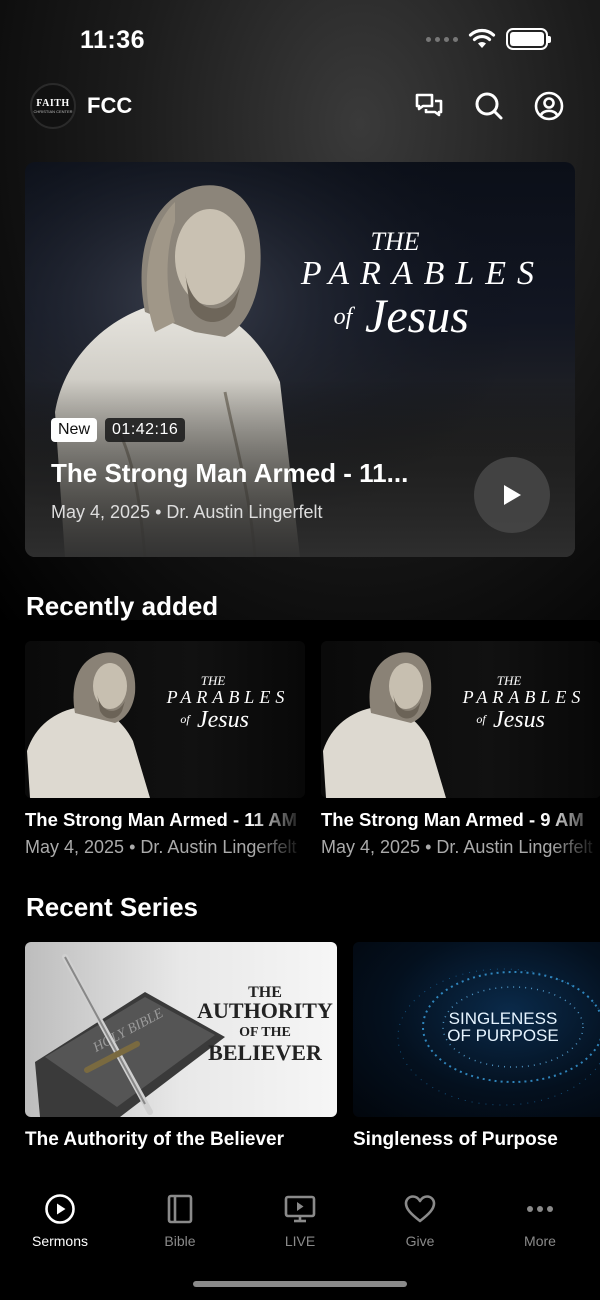 The width and height of the screenshot is (600, 1300). I want to click on series-thumbnail: SINGLENESS OF PURPOSE, so click(476, 1029).